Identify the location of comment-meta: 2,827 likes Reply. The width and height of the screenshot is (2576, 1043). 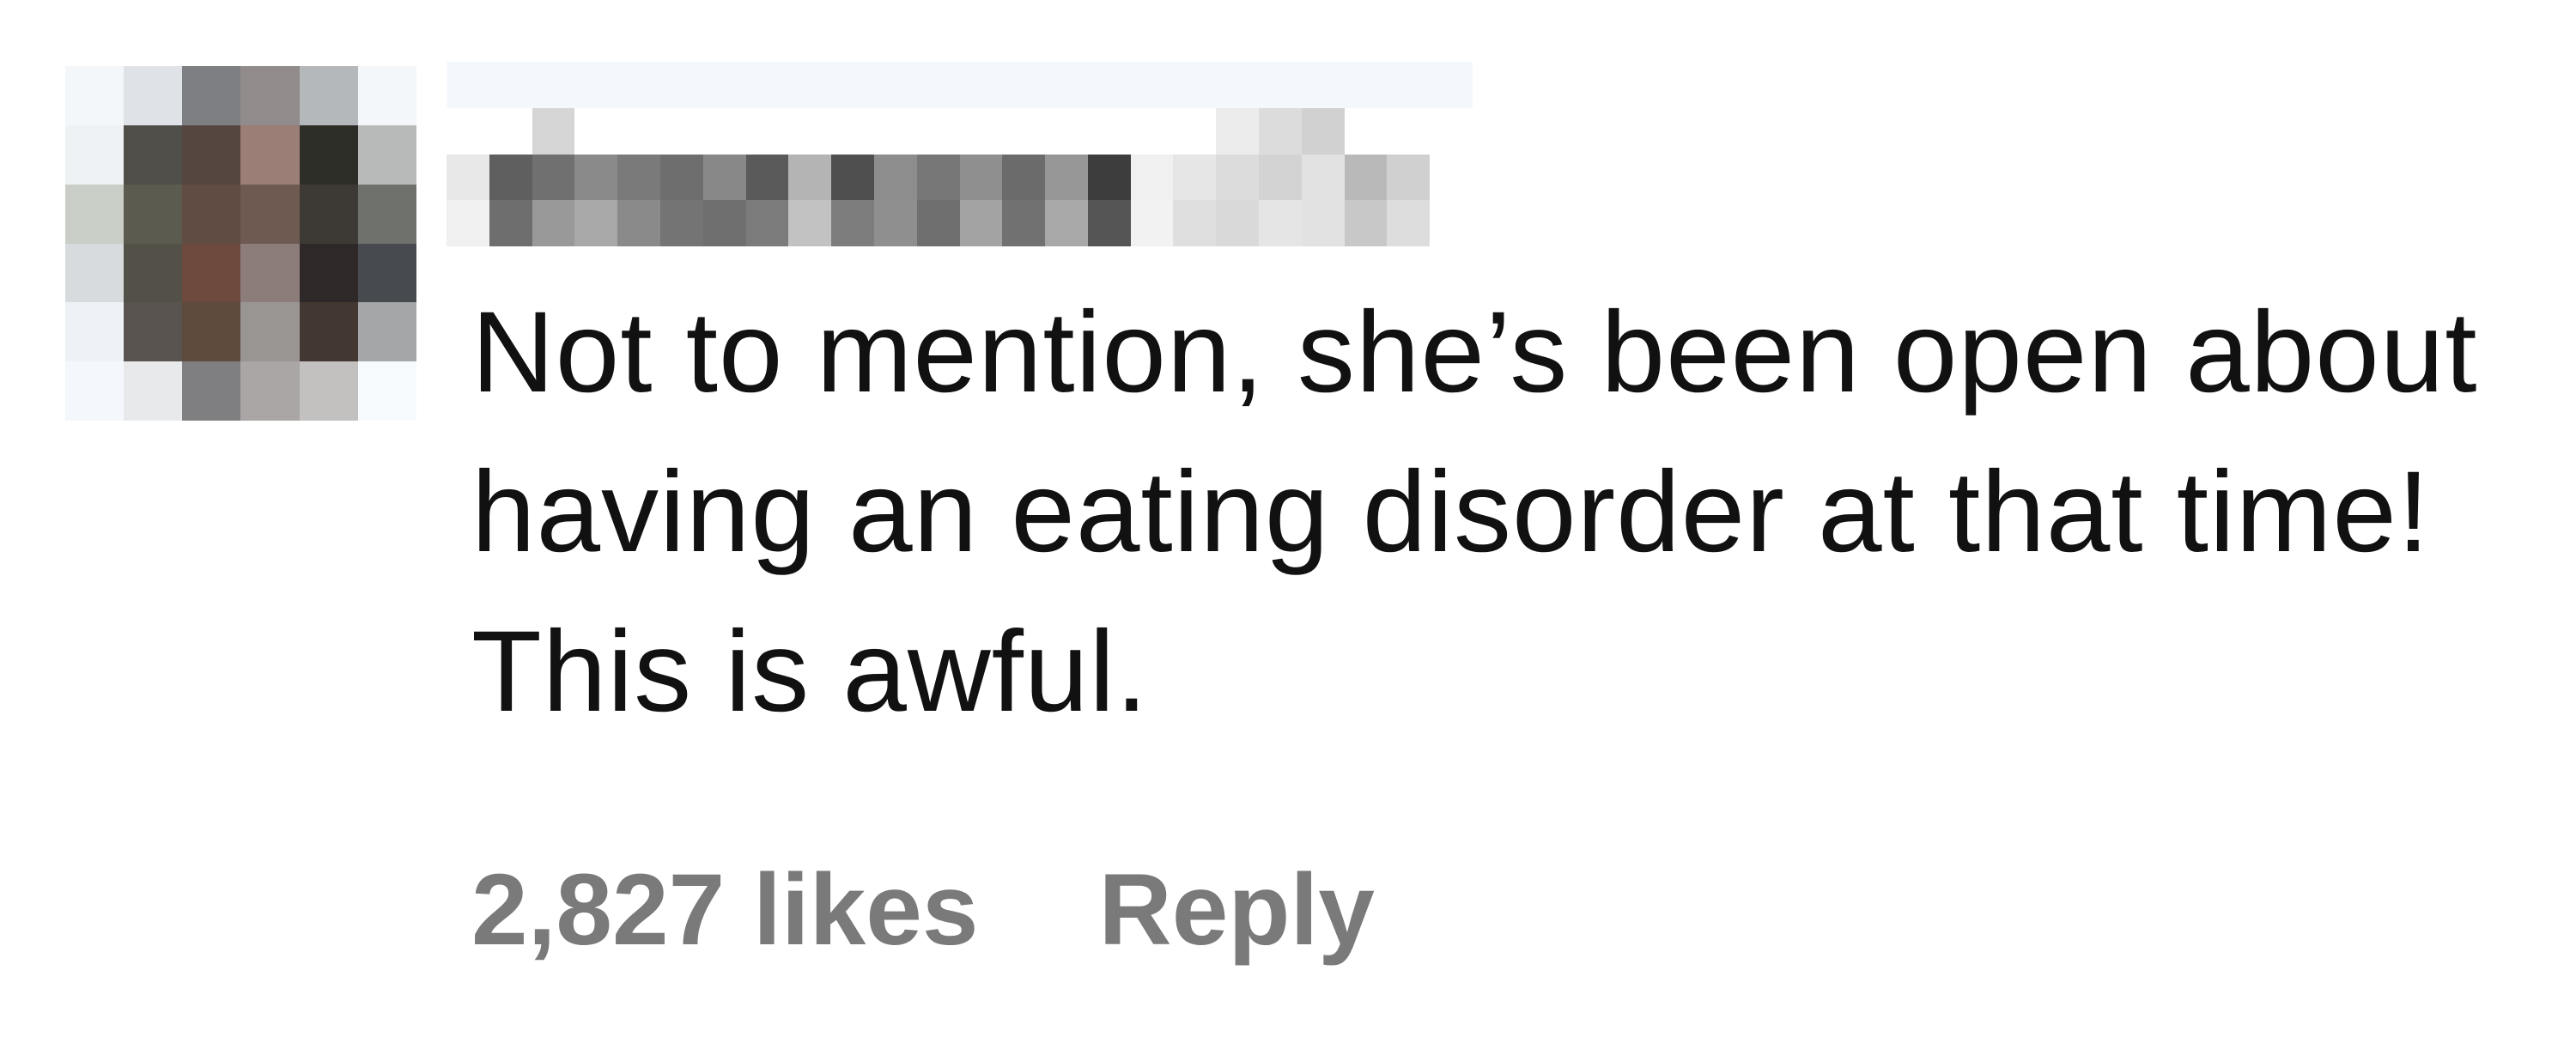
(923, 910).